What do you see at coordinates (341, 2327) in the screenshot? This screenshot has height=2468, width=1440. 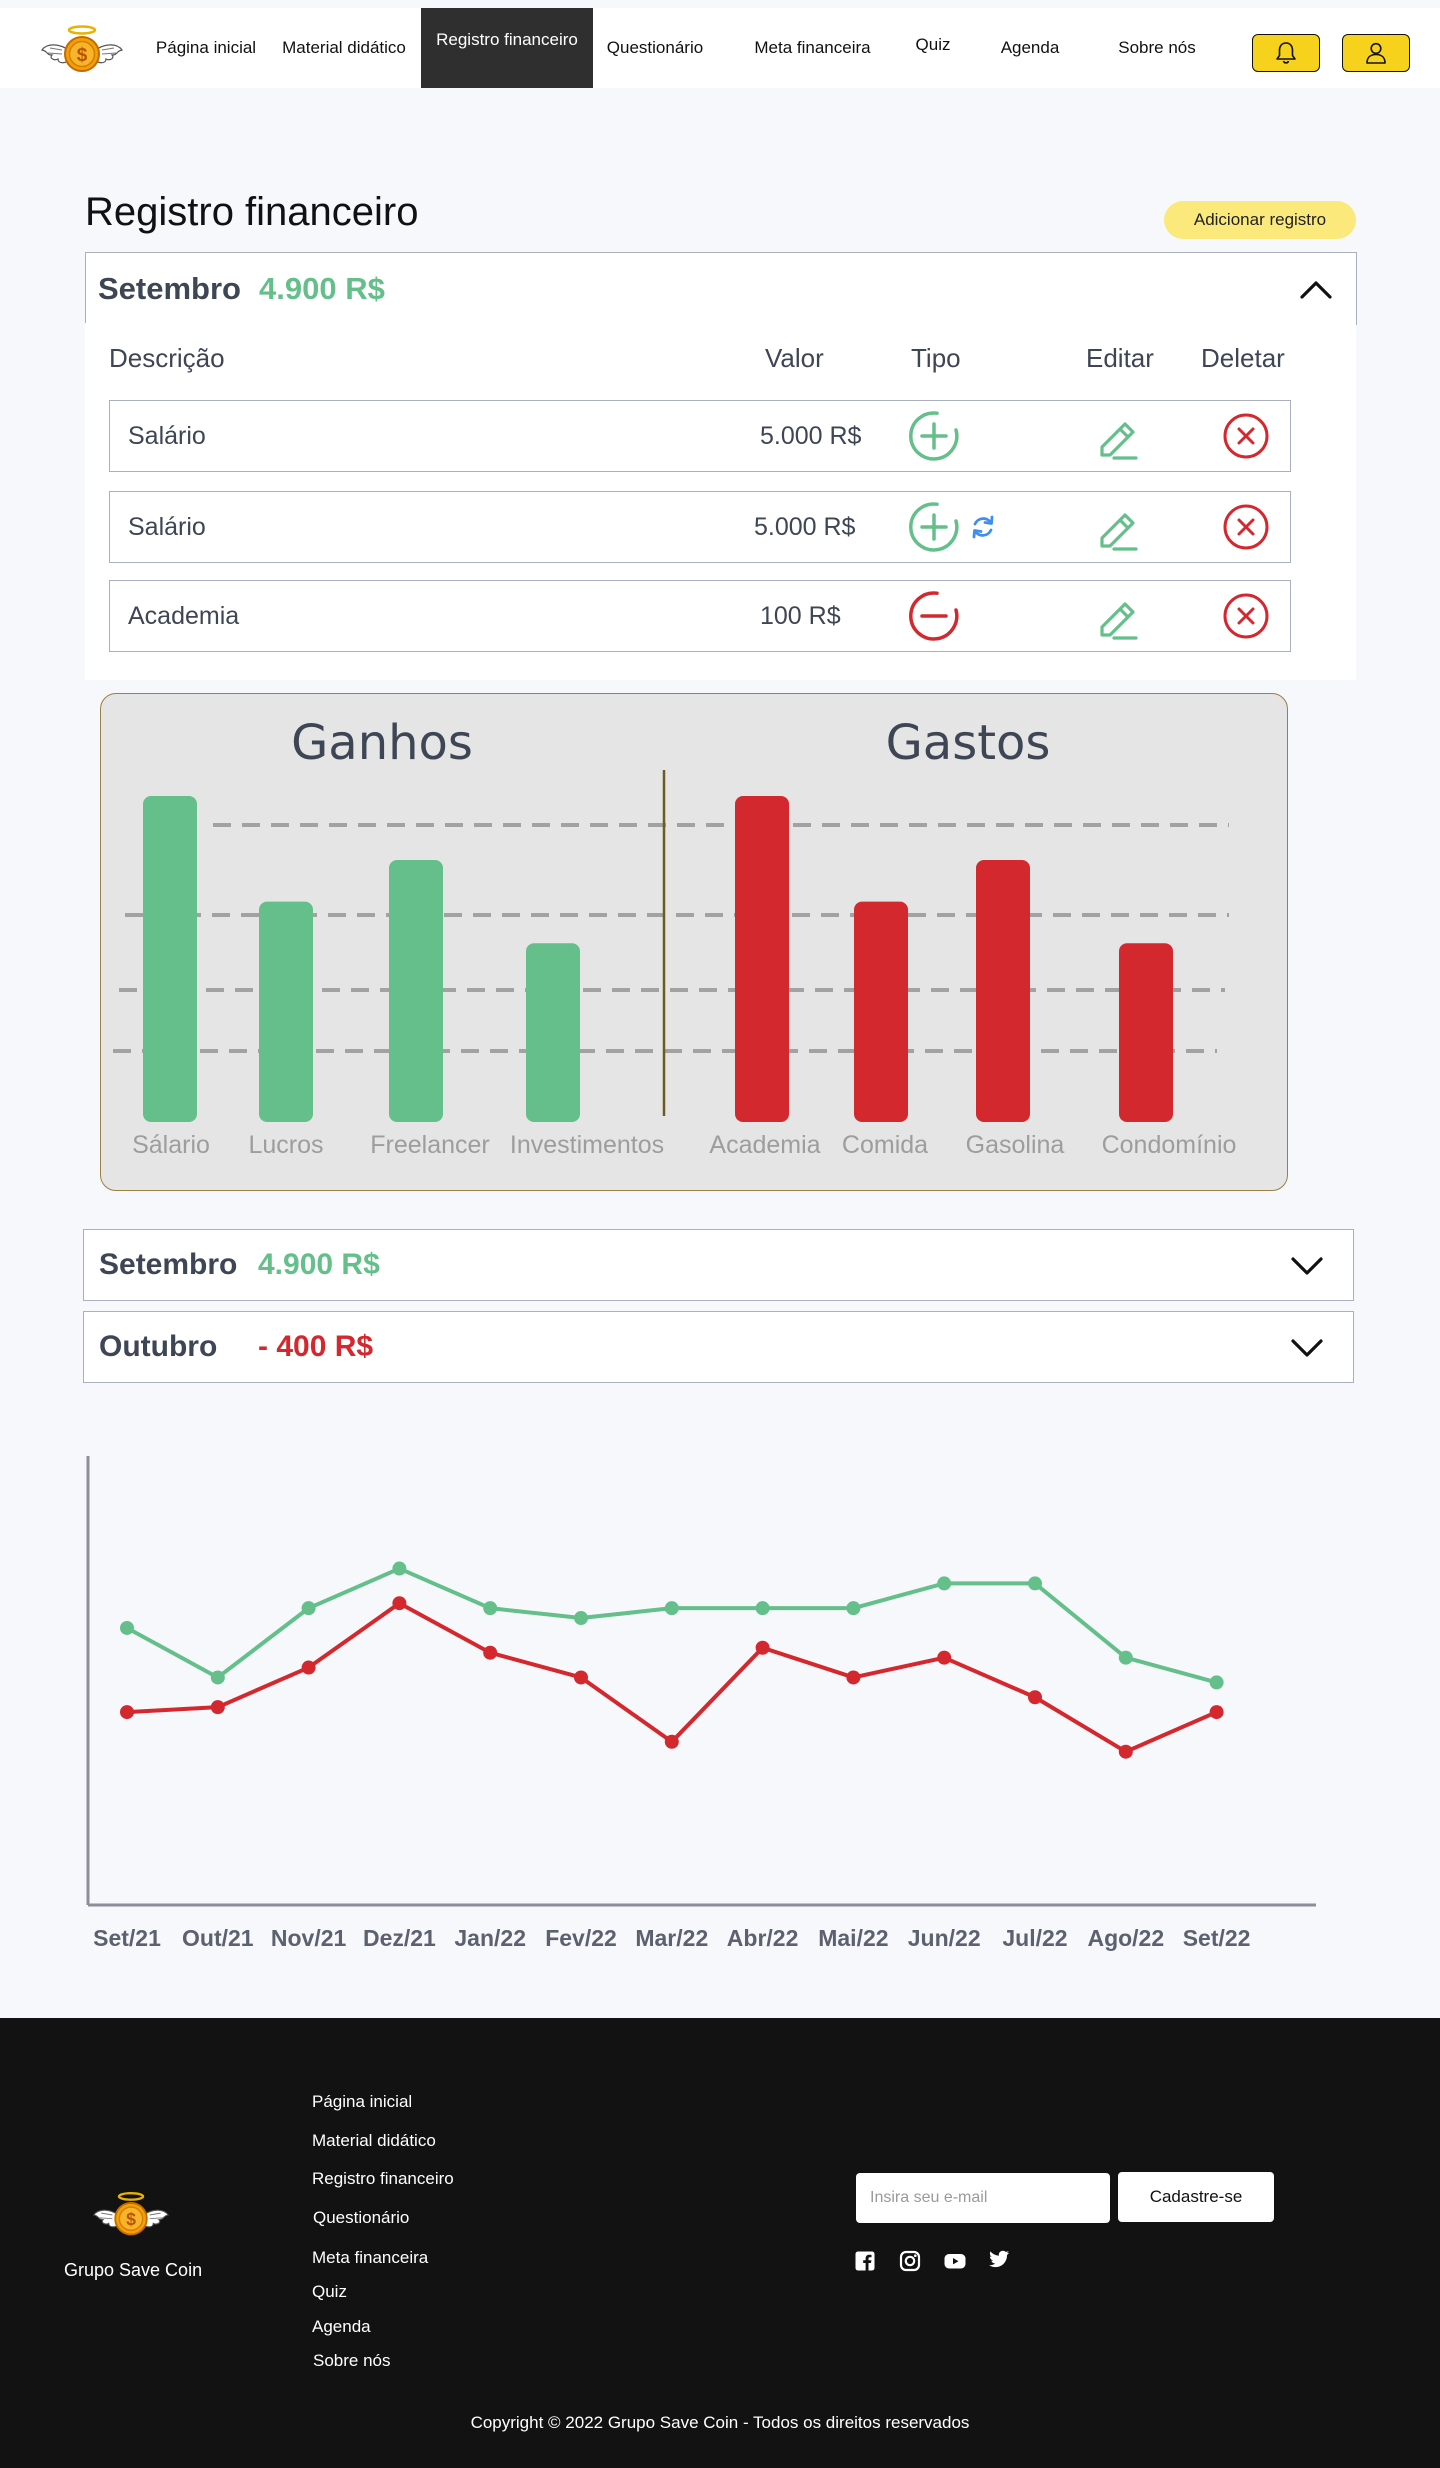 I see `footer-link-agenda: Agenda` at bounding box center [341, 2327].